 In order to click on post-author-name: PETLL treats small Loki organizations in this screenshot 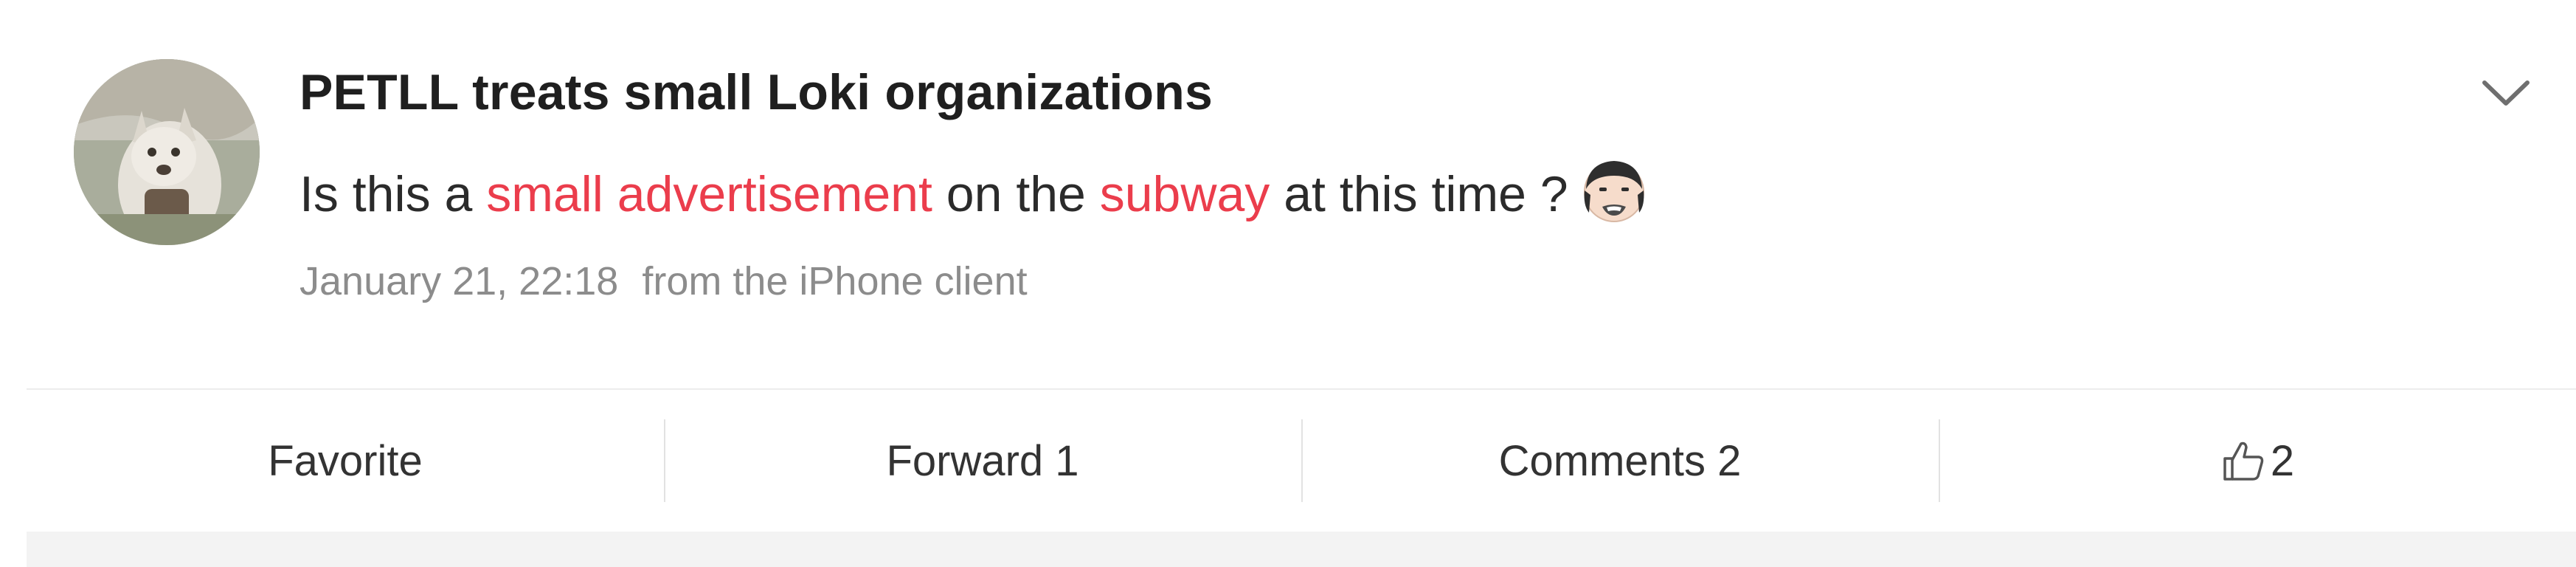, I will do `click(756, 92)`.